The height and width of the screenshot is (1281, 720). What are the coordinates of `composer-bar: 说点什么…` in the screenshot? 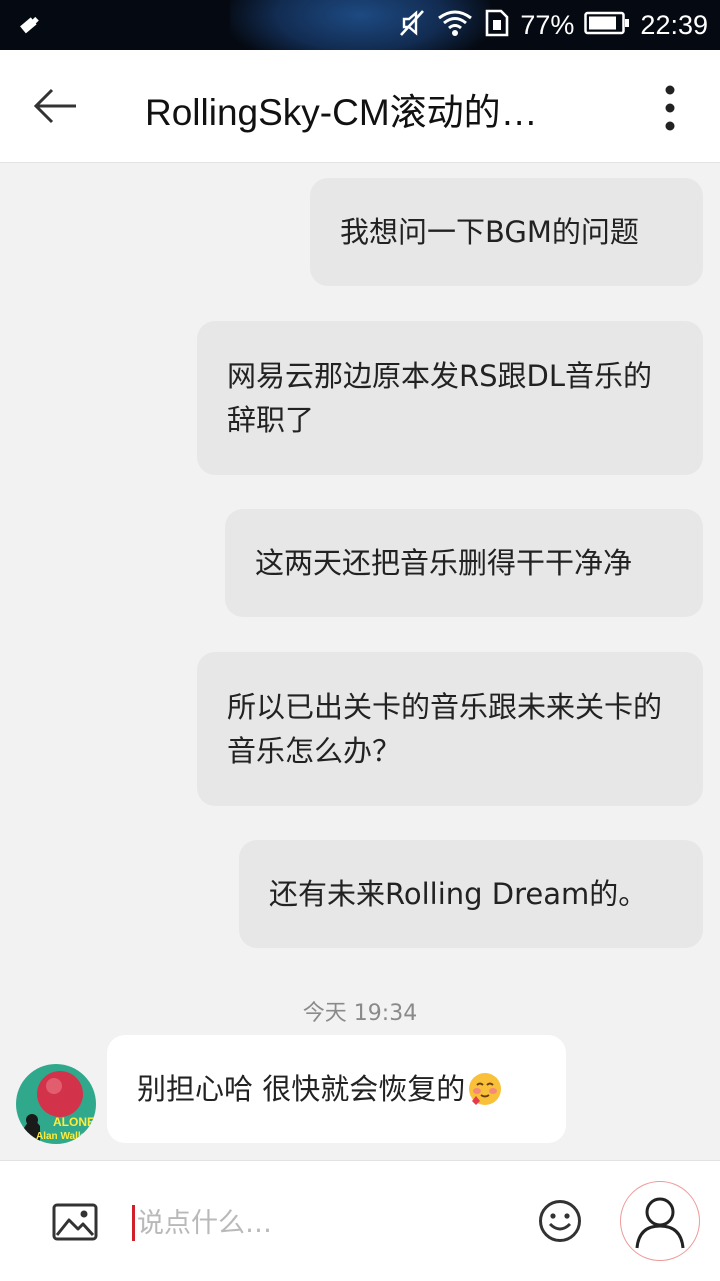 It's located at (360, 1220).